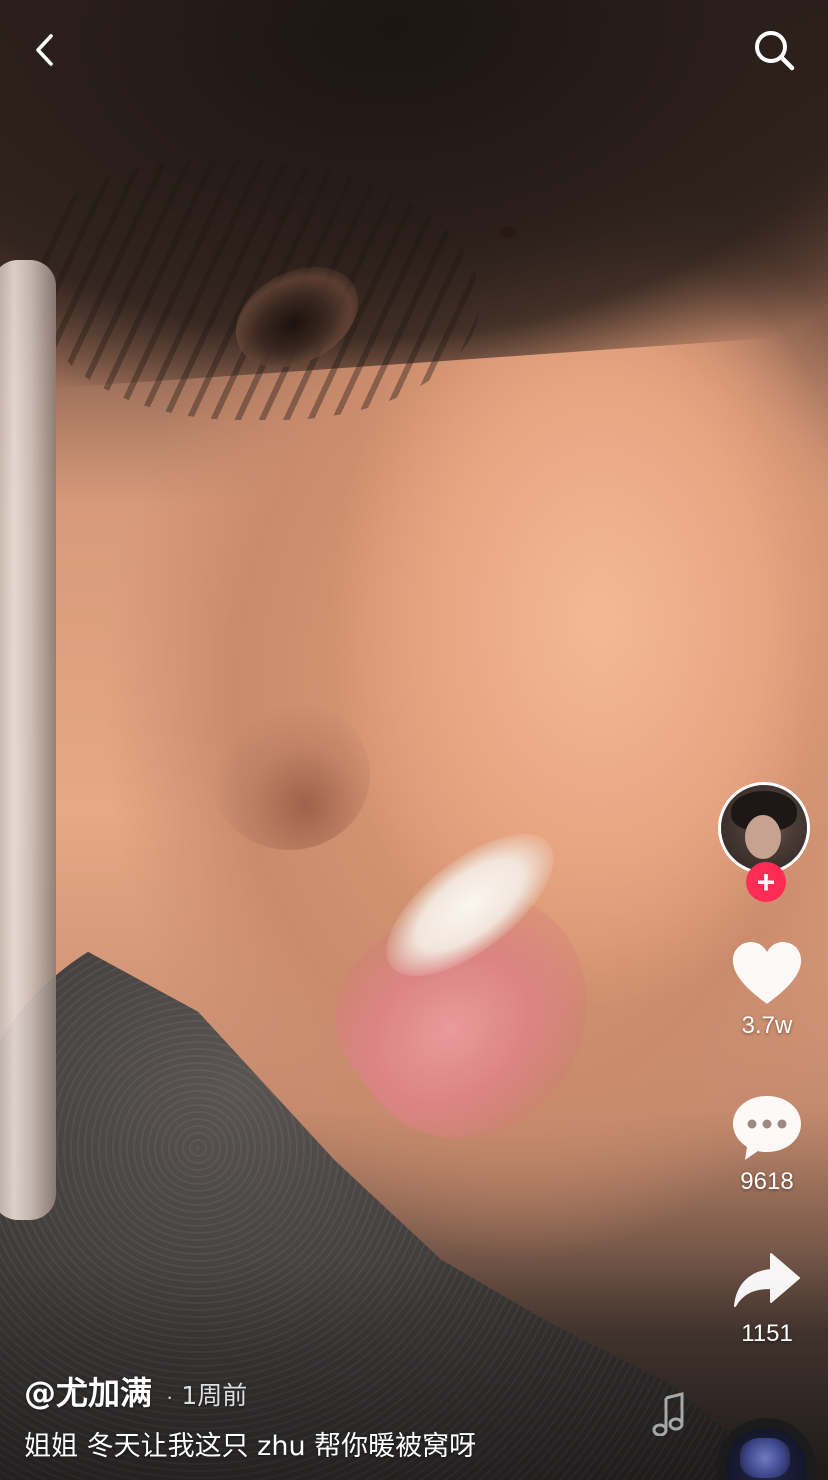 The height and width of the screenshot is (1480, 828). I want to click on comment-count: 9618, so click(767, 1181).